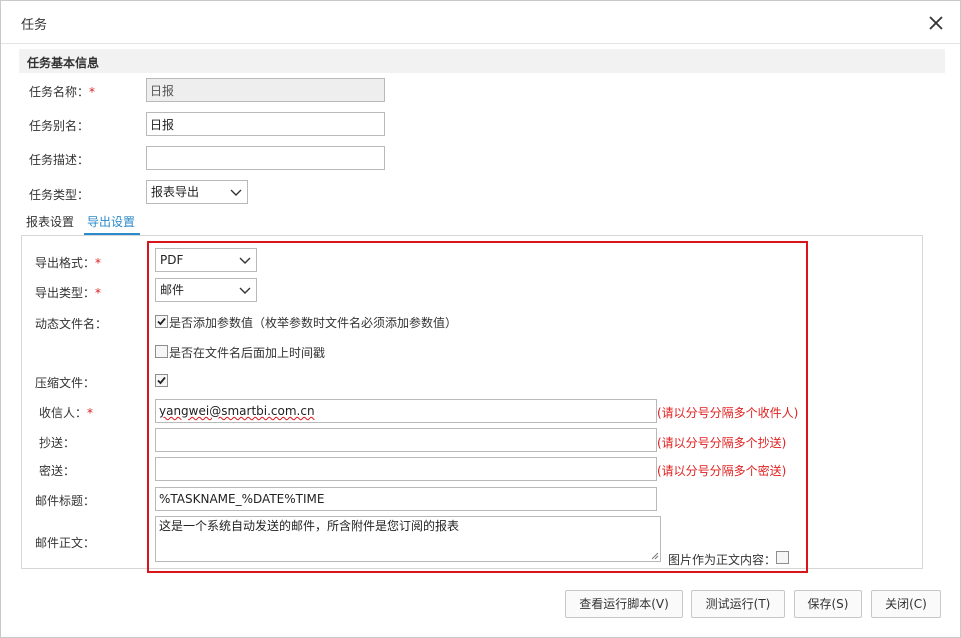  Describe the element at coordinates (309, 526) in the screenshot. I see `mail-body-value: 这是一个系统自动发送的邮件，所含附件是您订阅的报表` at that location.